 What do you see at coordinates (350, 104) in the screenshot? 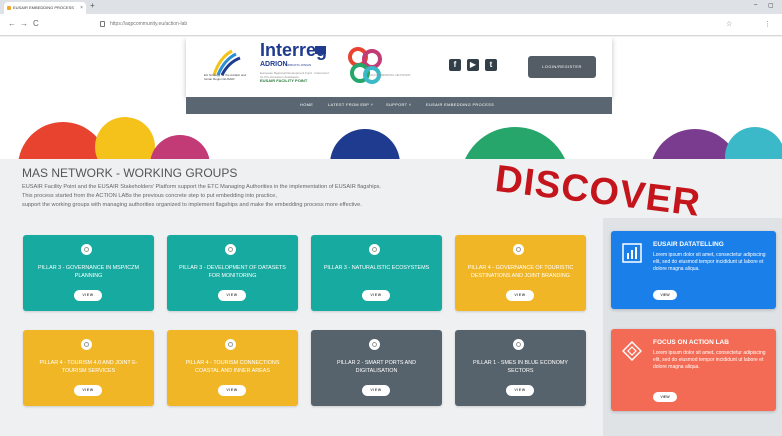
I see `nav-latest: LATEST FROM EBP ˅` at bounding box center [350, 104].